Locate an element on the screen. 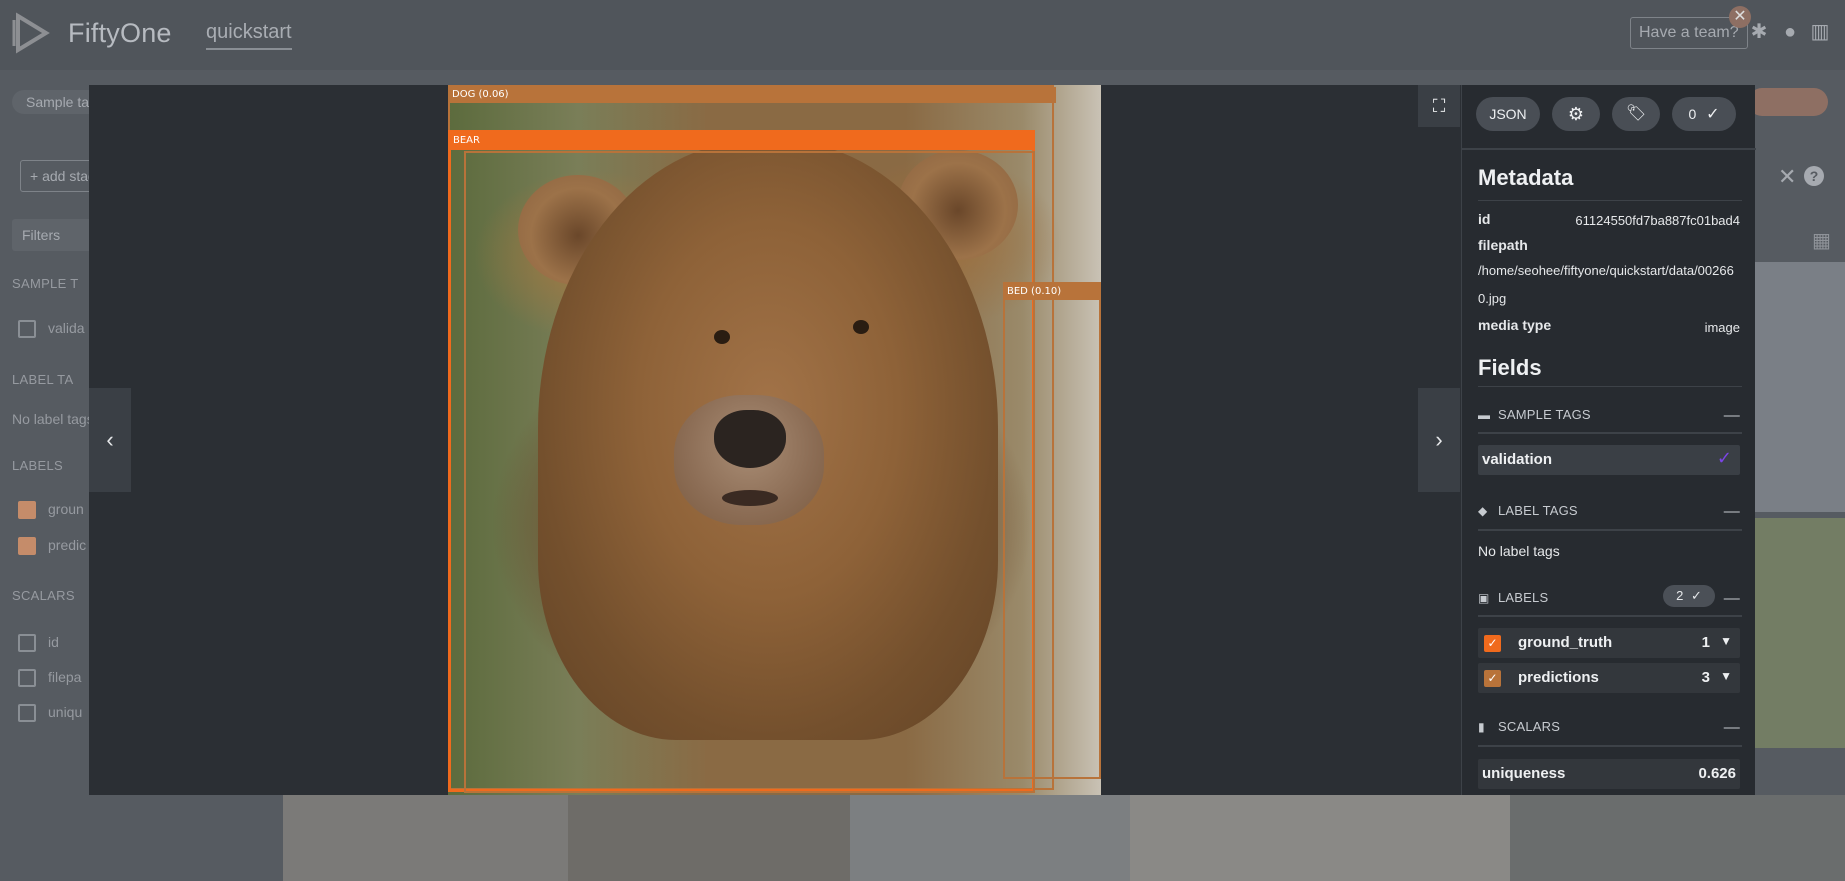 The image size is (1845, 881). slack-icon: ✱ is located at coordinates (1759, 32).